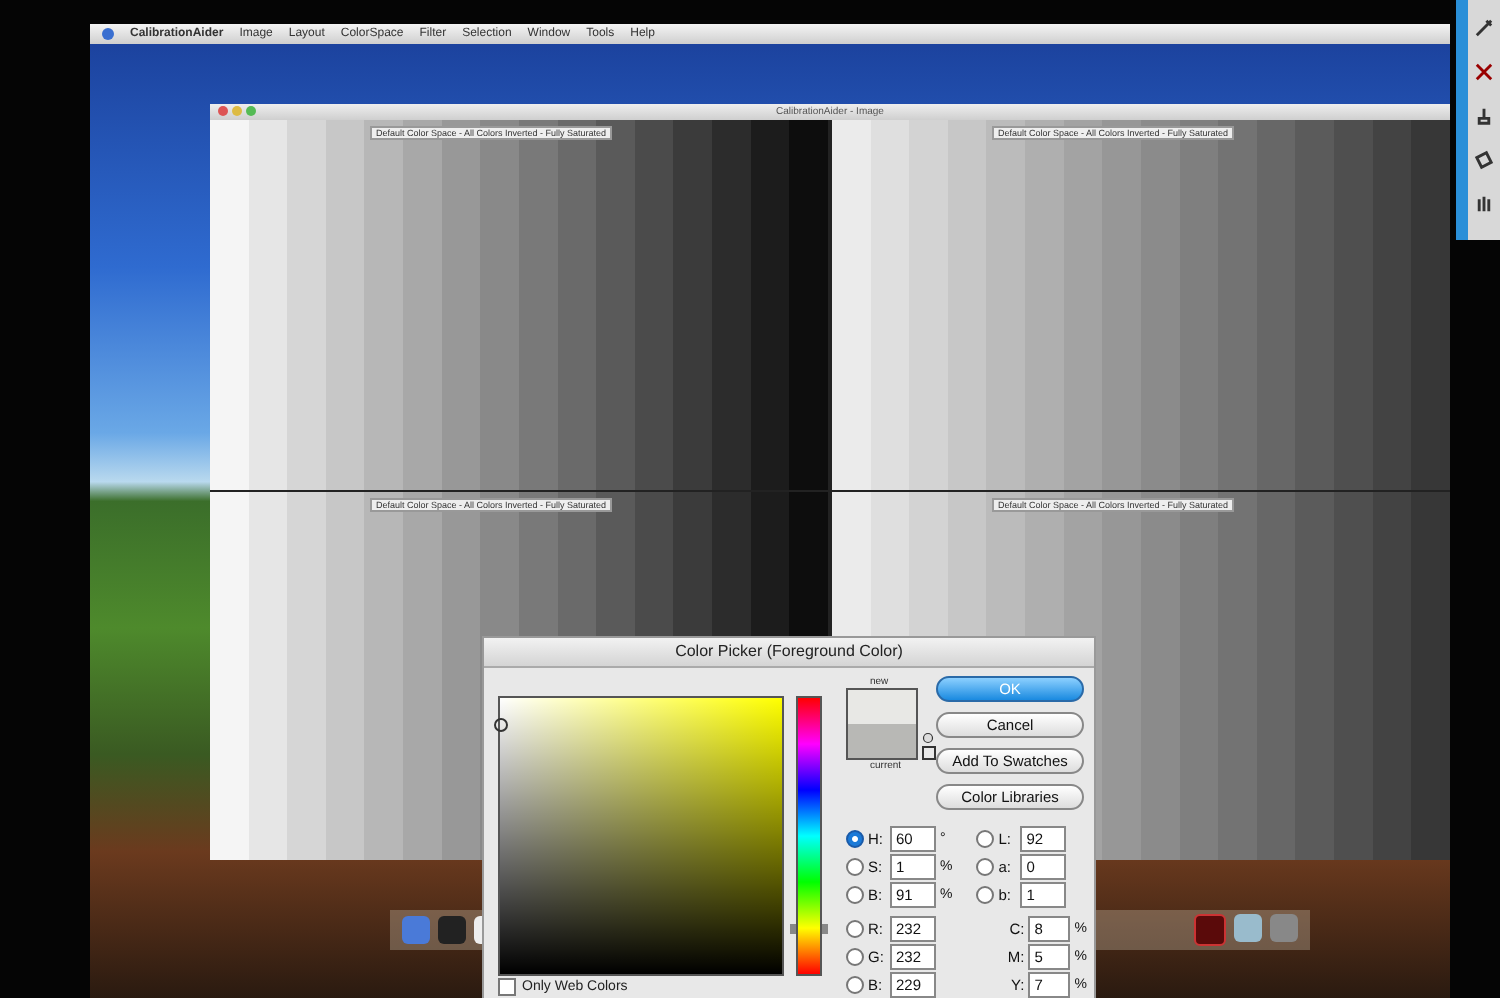  What do you see at coordinates (809, 928) in the screenshot?
I see `slider-handle` at bounding box center [809, 928].